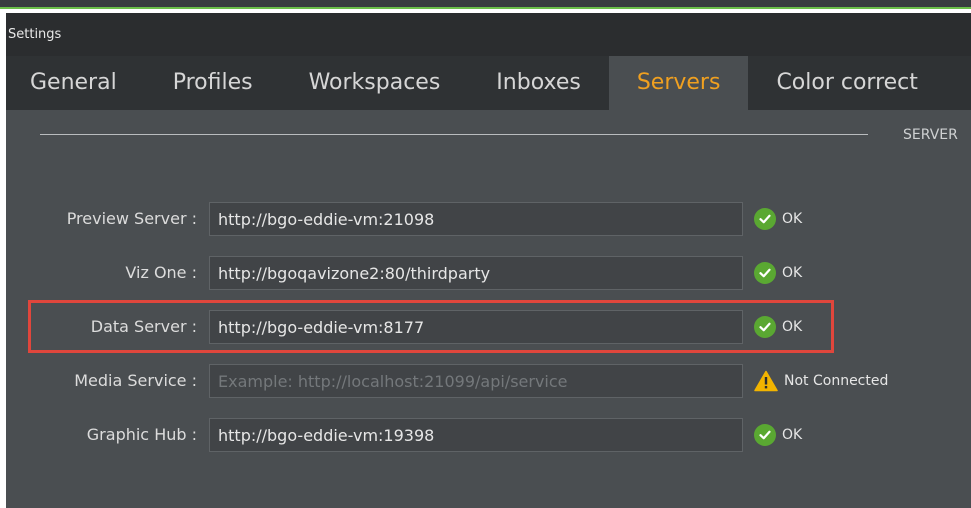  I want to click on top-accent-bar, so click(485, 4).